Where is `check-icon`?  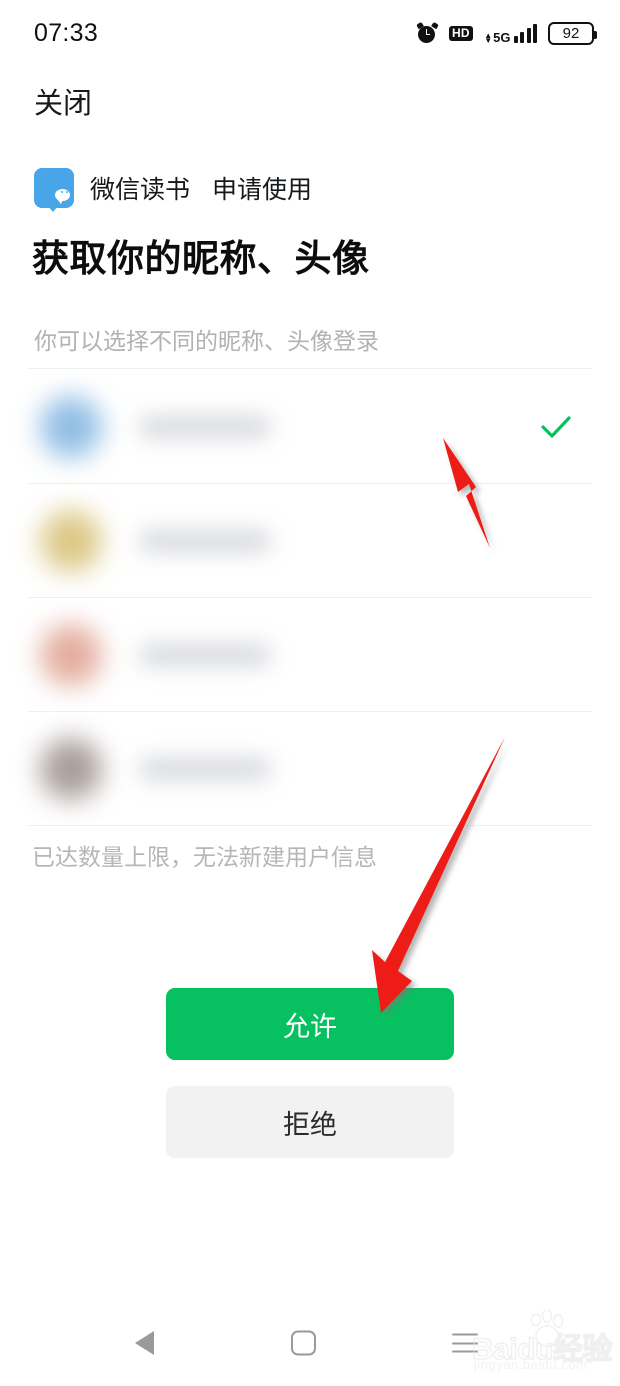
check-icon is located at coordinates (556, 427).